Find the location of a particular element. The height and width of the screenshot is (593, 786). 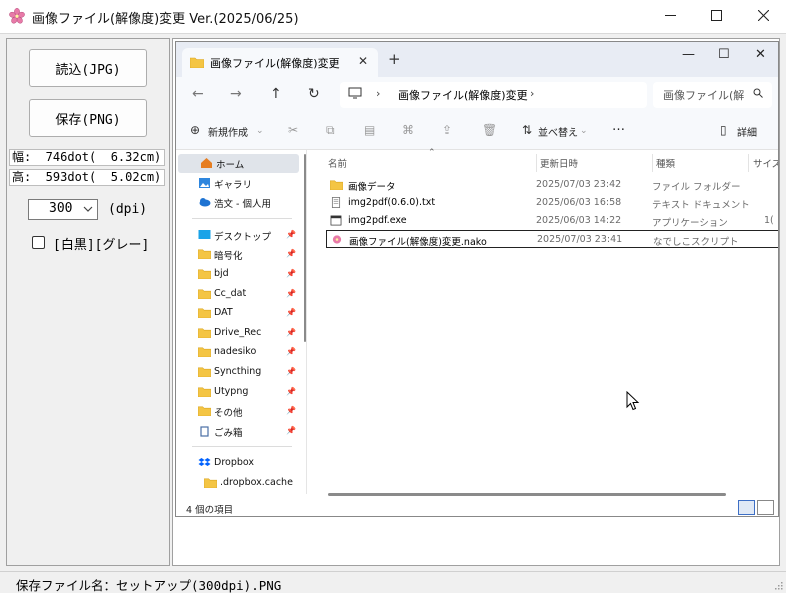

sidebar-item: Syncthing 📌 is located at coordinates (238, 372).